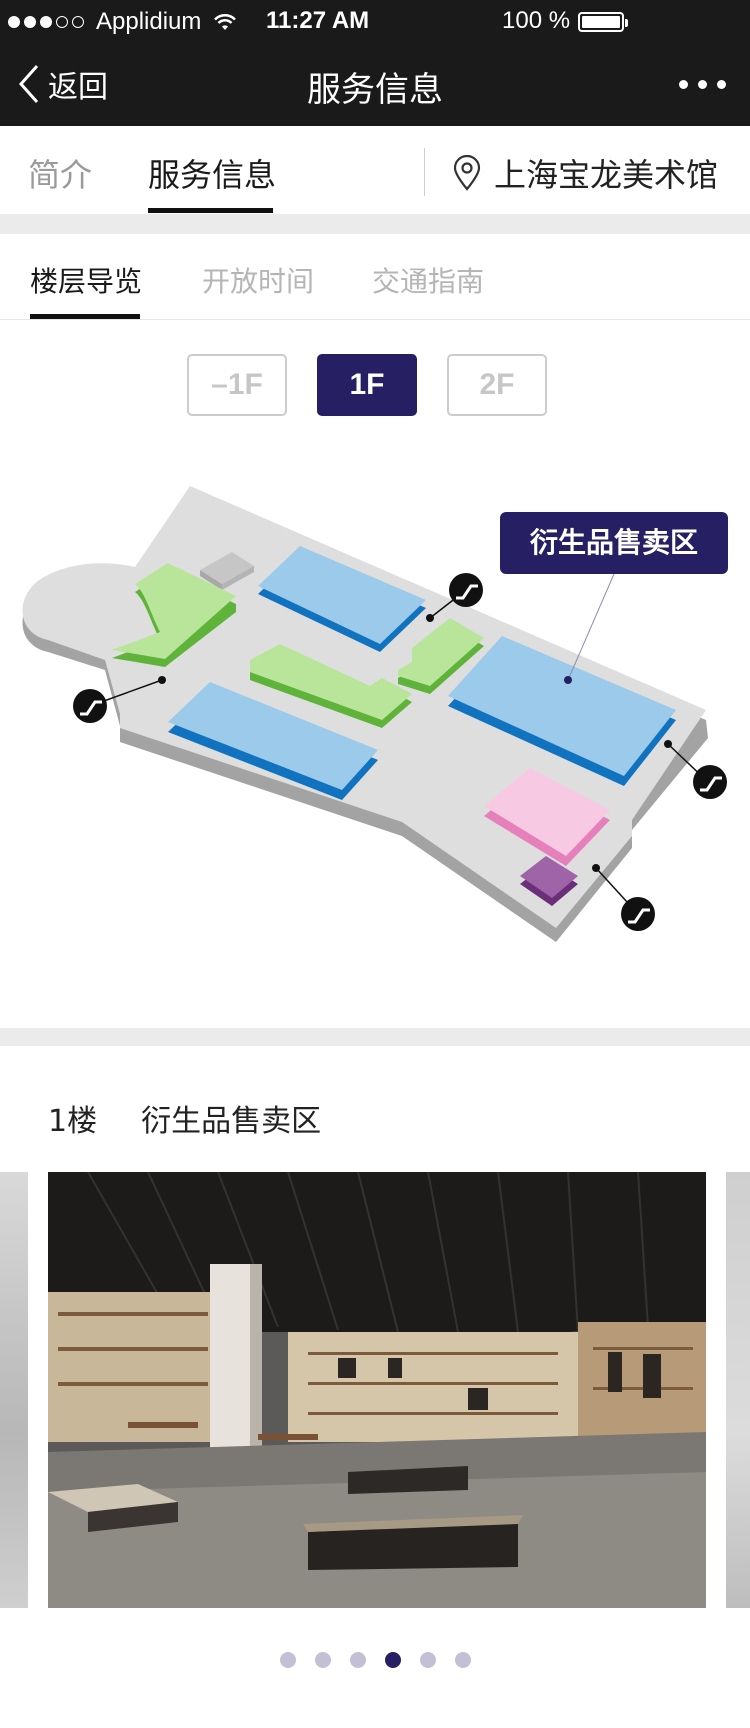 This screenshot has height=1728, width=750. Describe the element at coordinates (623, 897) in the screenshot. I see `escalator-icon` at that location.